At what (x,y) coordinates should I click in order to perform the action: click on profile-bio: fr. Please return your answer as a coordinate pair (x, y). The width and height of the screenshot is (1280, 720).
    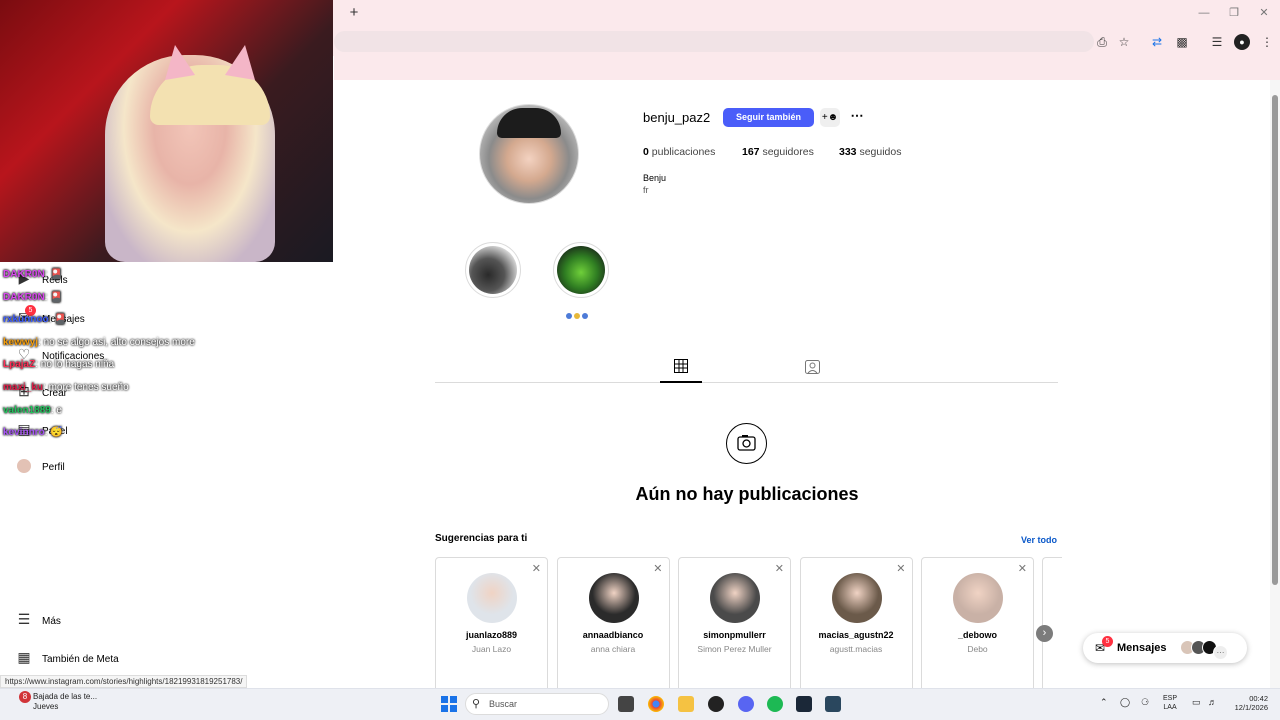
    Looking at the image, I should click on (646, 190).